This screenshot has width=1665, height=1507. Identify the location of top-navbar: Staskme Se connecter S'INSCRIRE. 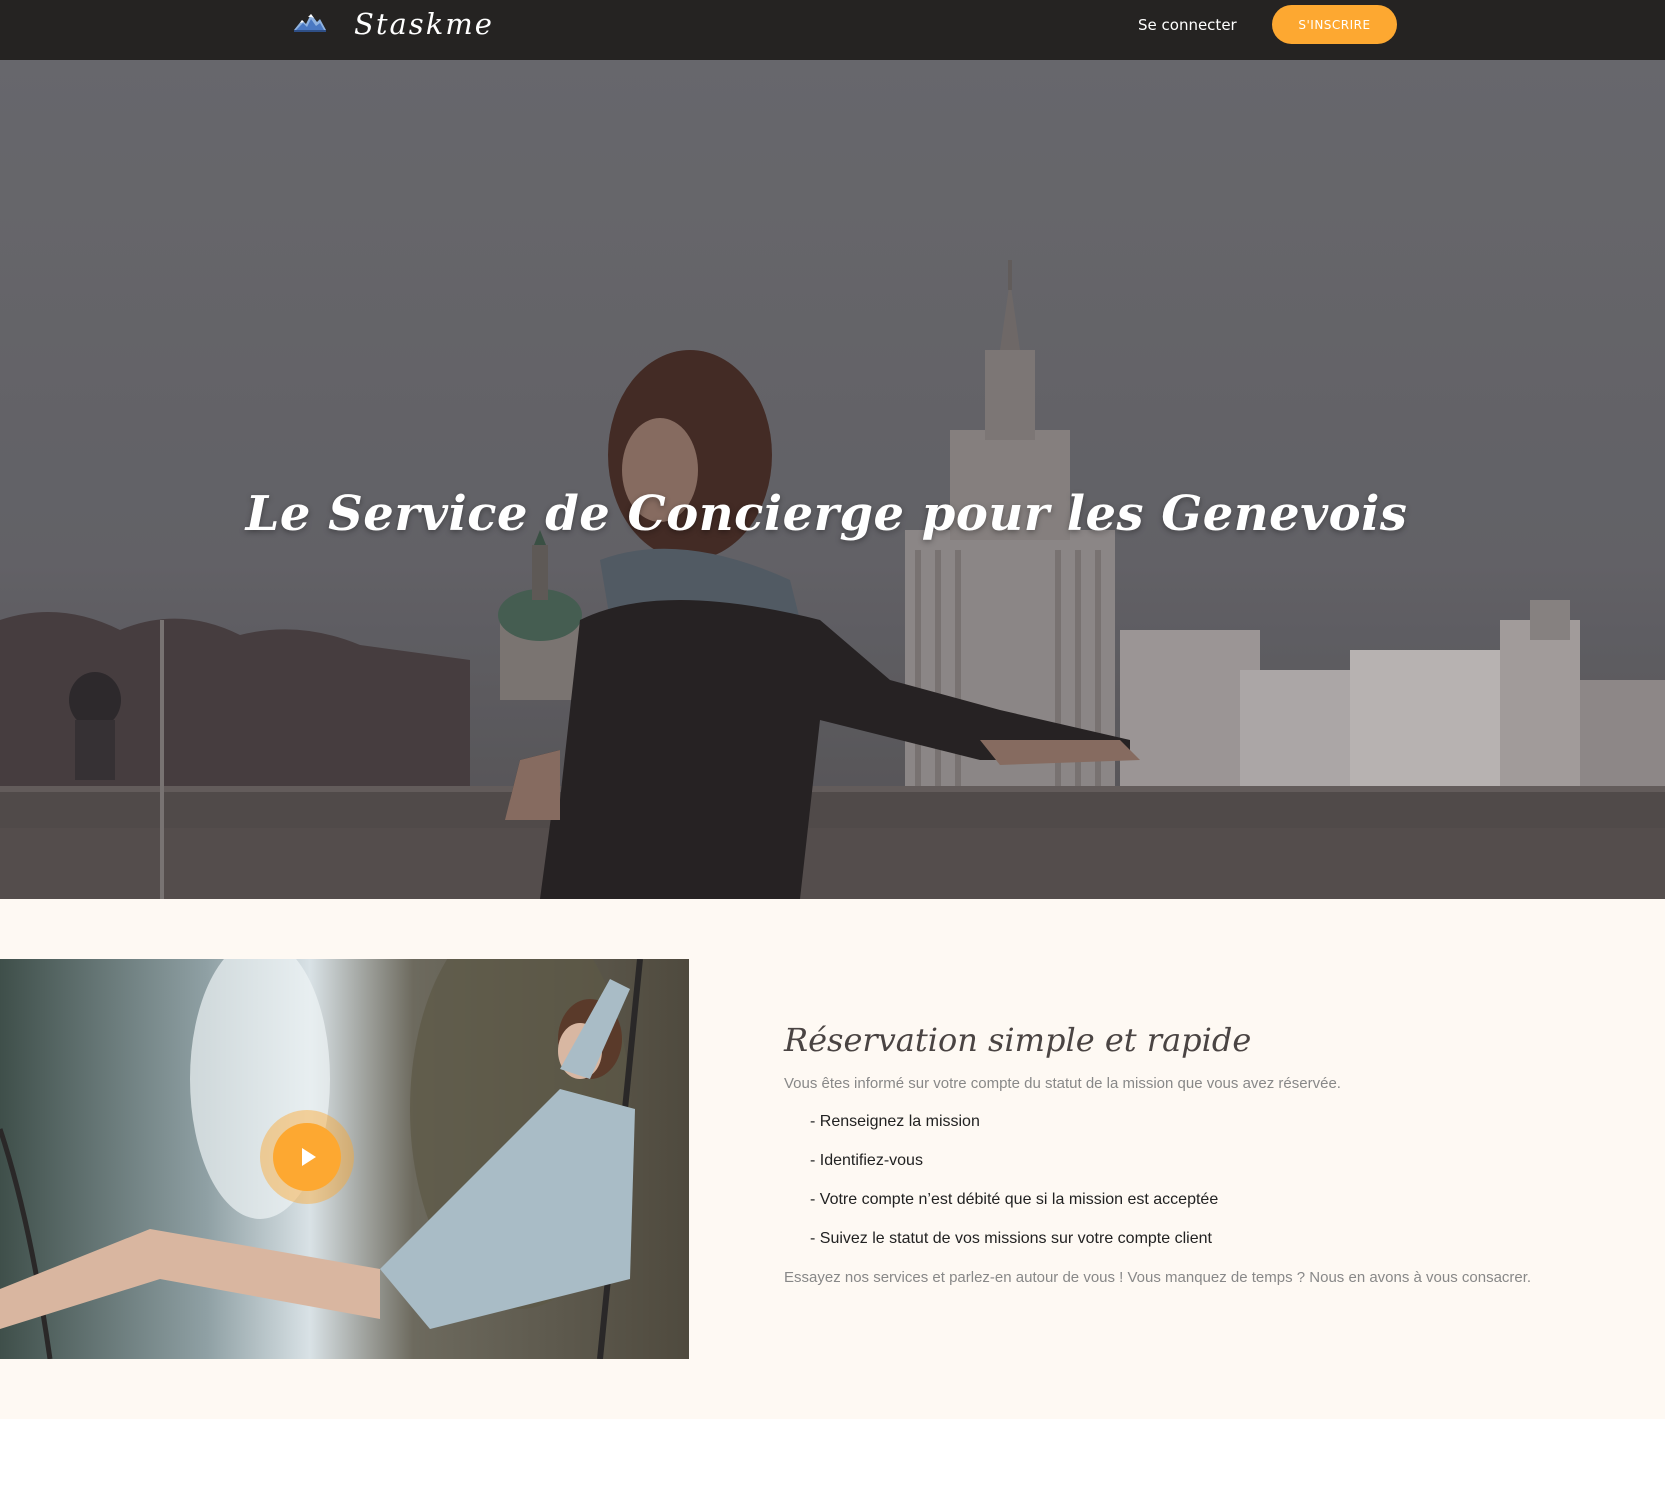
(832, 30).